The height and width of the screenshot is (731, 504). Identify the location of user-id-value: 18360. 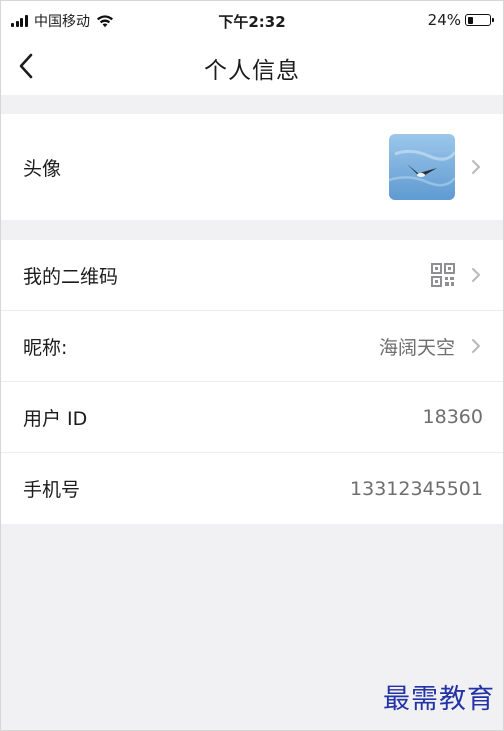
(452, 417).